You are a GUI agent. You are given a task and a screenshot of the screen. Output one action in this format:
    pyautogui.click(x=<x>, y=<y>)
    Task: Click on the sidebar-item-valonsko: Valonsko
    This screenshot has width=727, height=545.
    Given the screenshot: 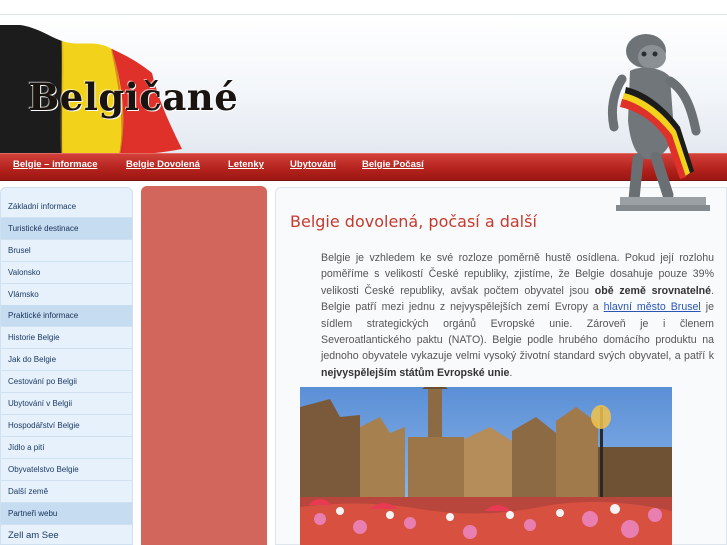 What is the action you would take?
    pyautogui.click(x=66, y=273)
    